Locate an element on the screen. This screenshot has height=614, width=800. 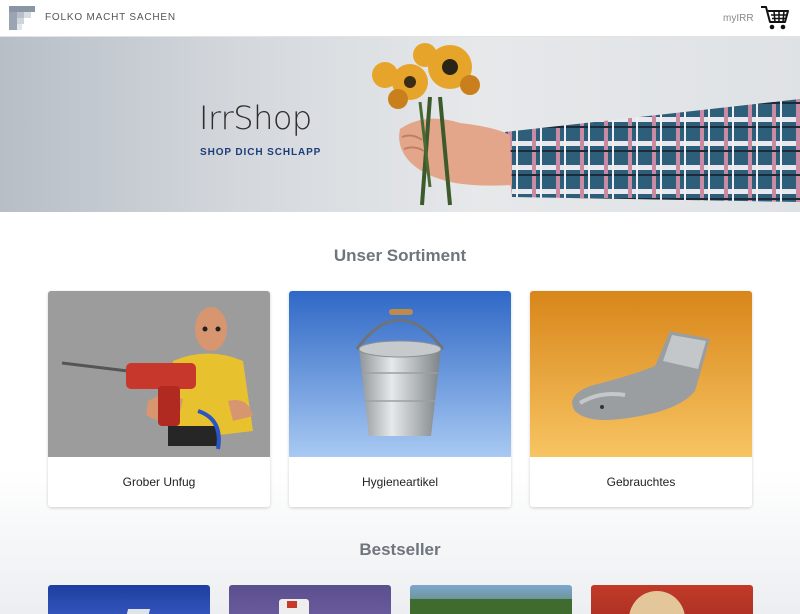
sortiment-heading: Unser Sortiment is located at coordinates (400, 255).